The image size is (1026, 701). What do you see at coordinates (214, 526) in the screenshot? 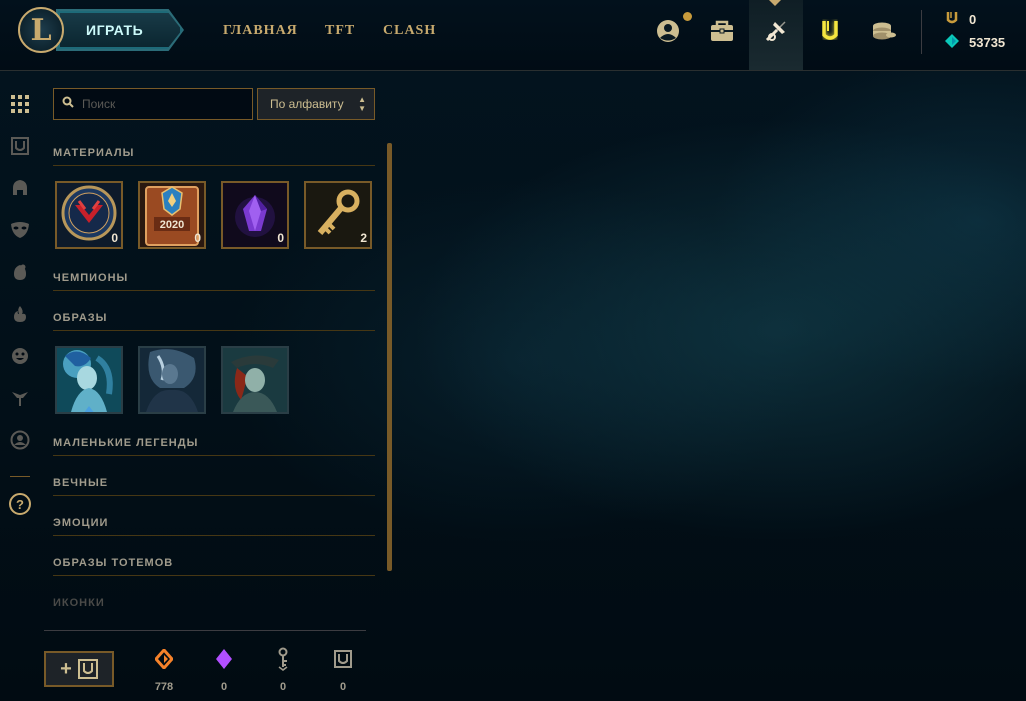
I see `section-emotes: ЭМОЦИИ` at bounding box center [214, 526].